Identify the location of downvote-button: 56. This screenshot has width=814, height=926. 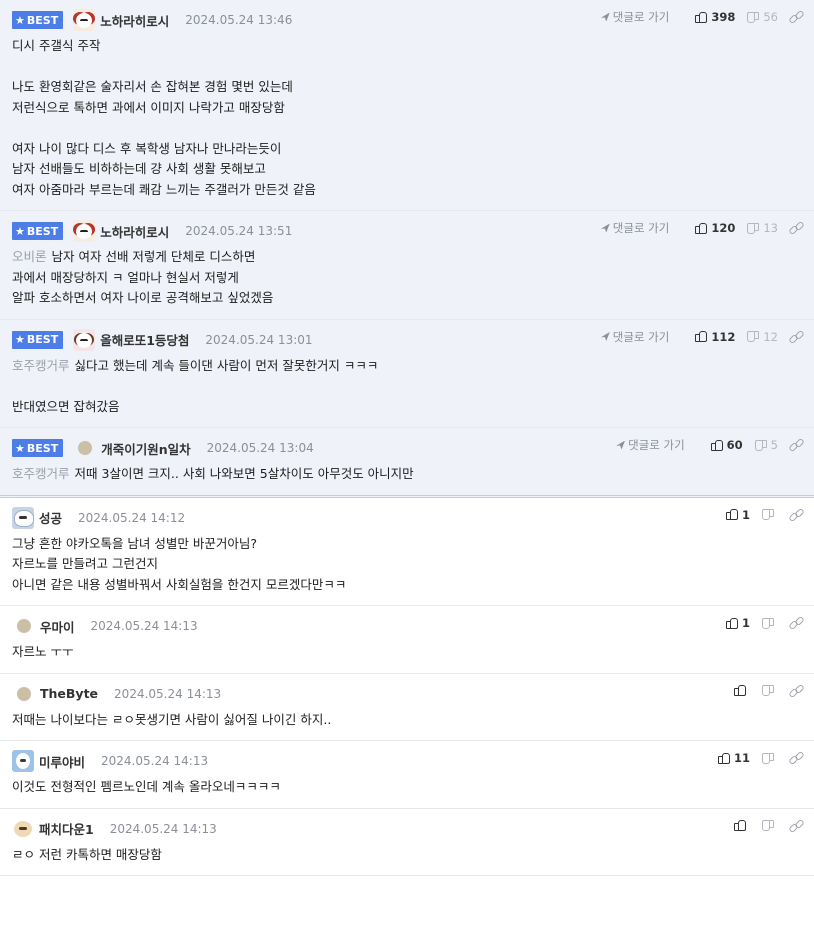
(762, 17).